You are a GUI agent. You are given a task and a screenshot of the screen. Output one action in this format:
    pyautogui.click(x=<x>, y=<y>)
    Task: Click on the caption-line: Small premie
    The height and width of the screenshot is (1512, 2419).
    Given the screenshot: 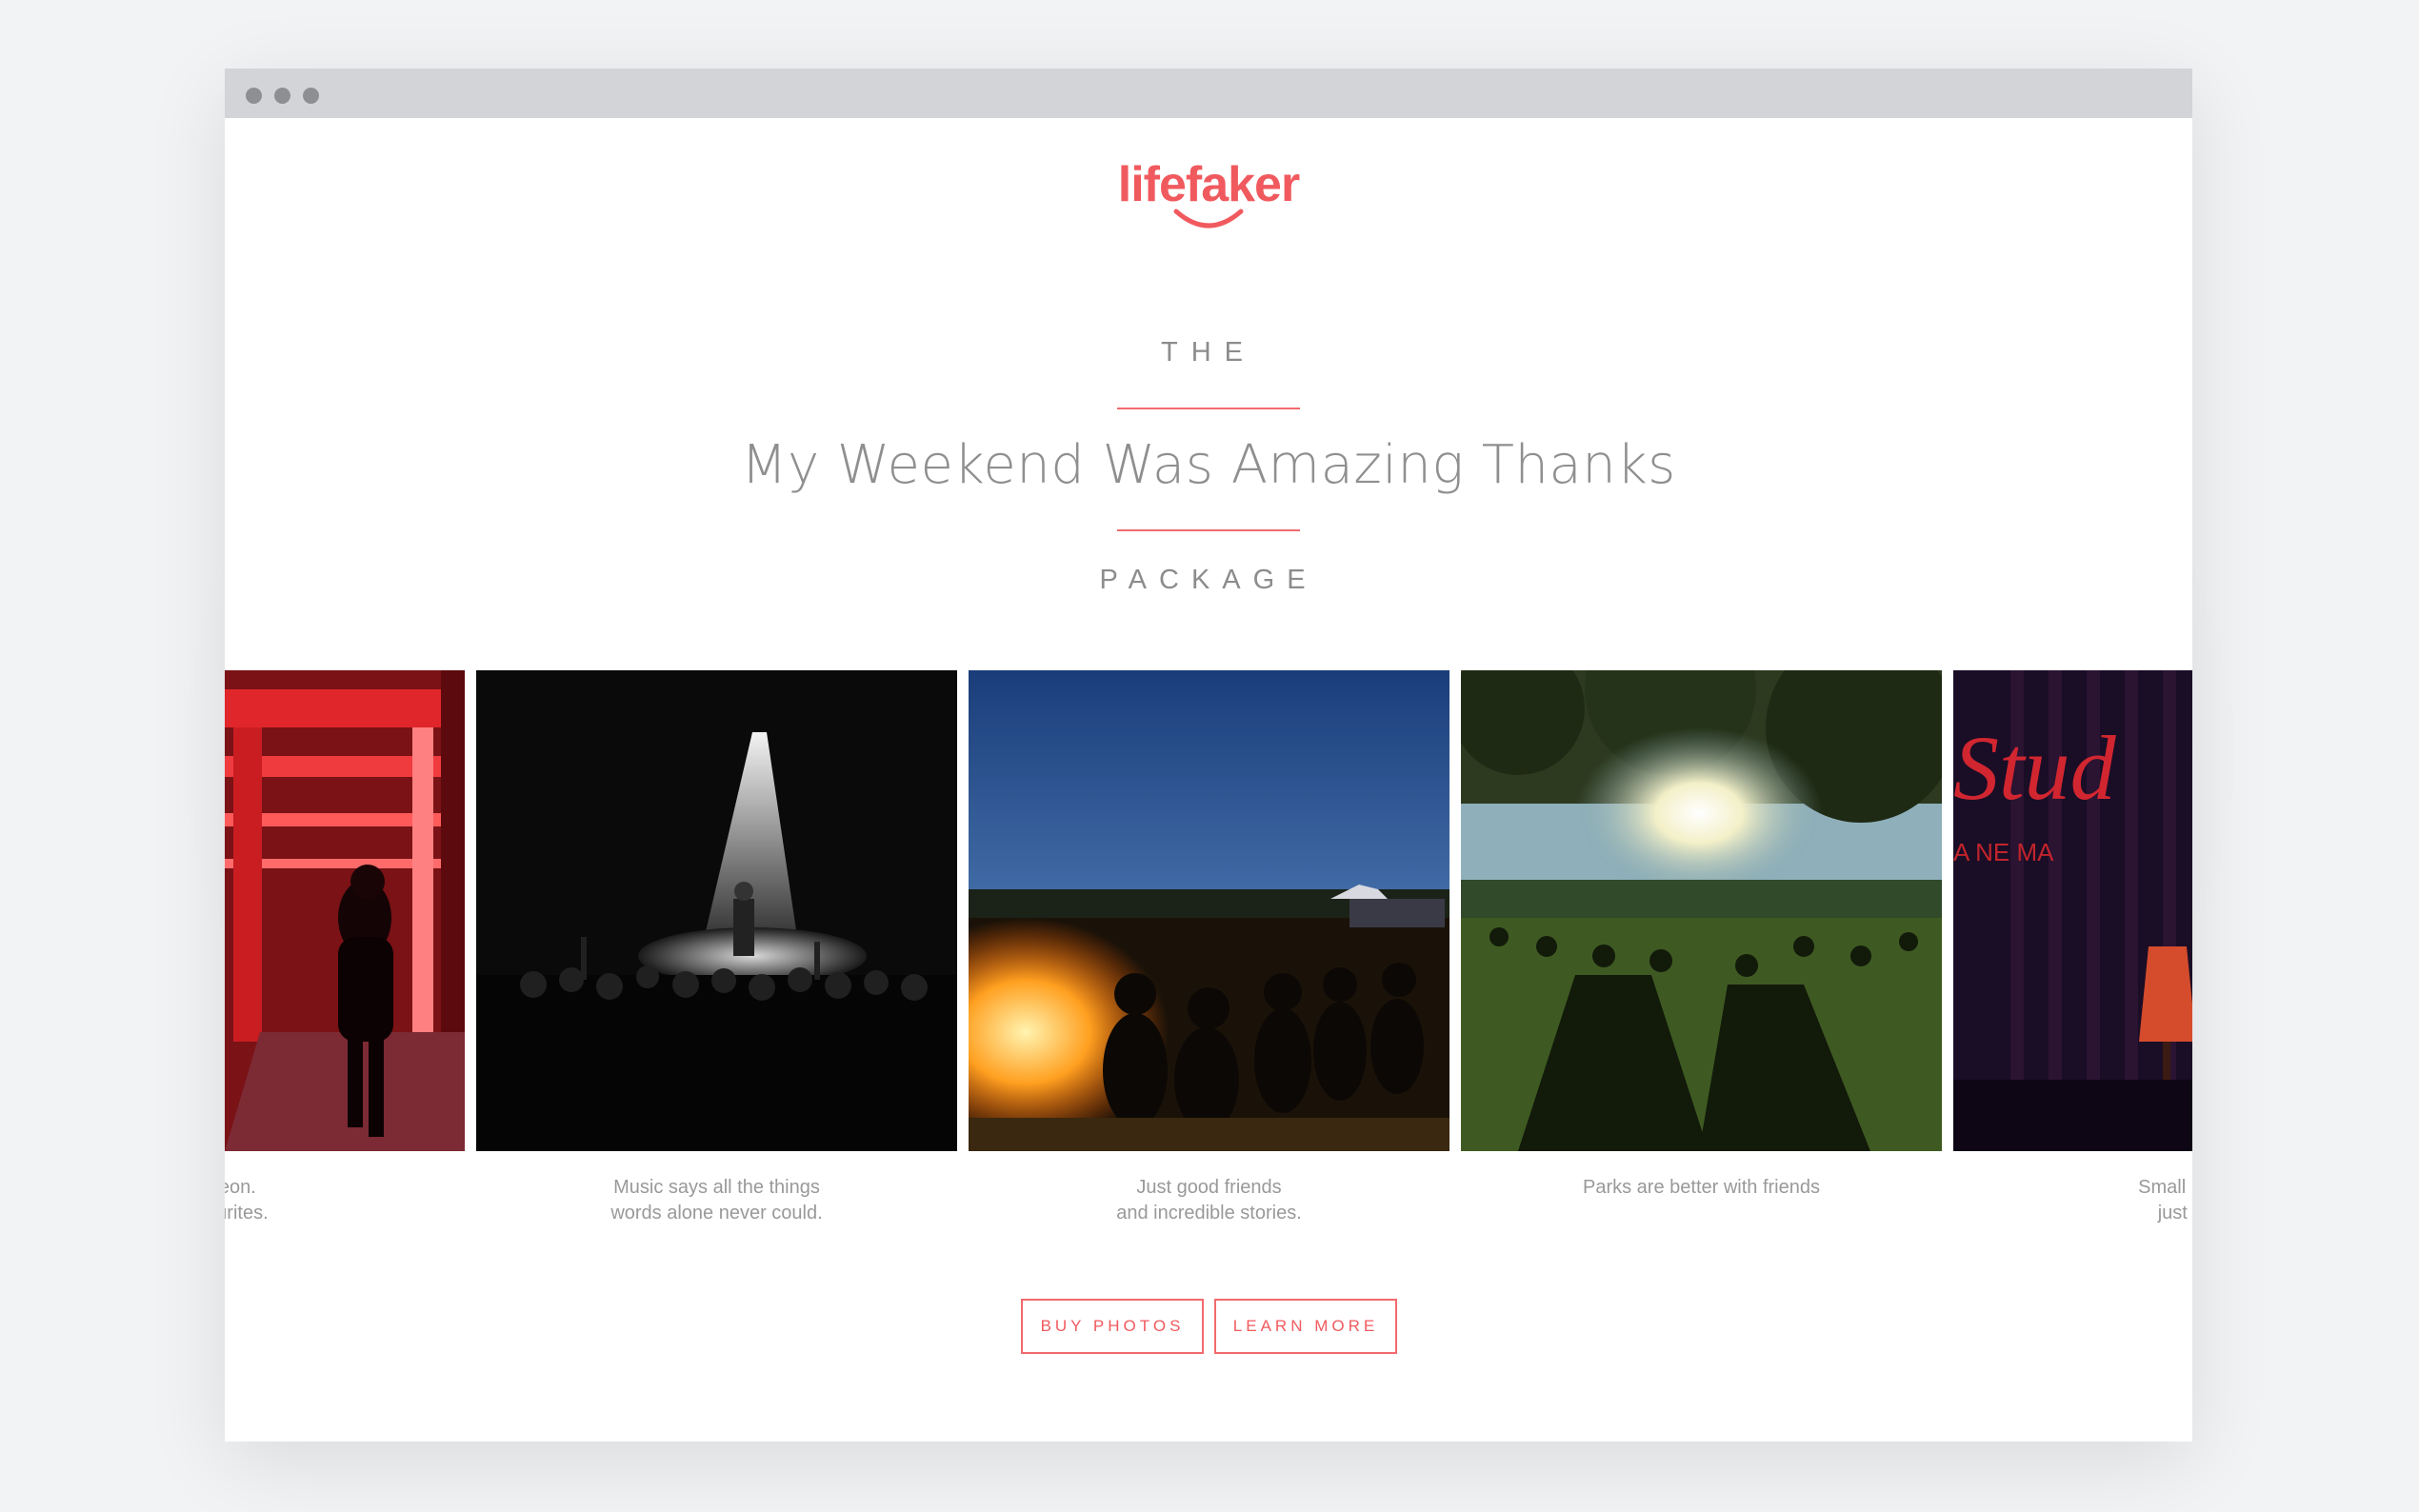 What is the action you would take?
    pyautogui.click(x=2165, y=1187)
    